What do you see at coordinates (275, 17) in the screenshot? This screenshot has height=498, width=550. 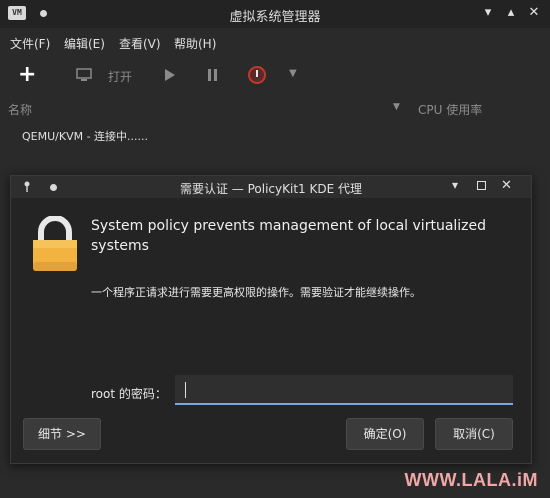 I see `window-title: 虚拟系统管理器` at bounding box center [275, 17].